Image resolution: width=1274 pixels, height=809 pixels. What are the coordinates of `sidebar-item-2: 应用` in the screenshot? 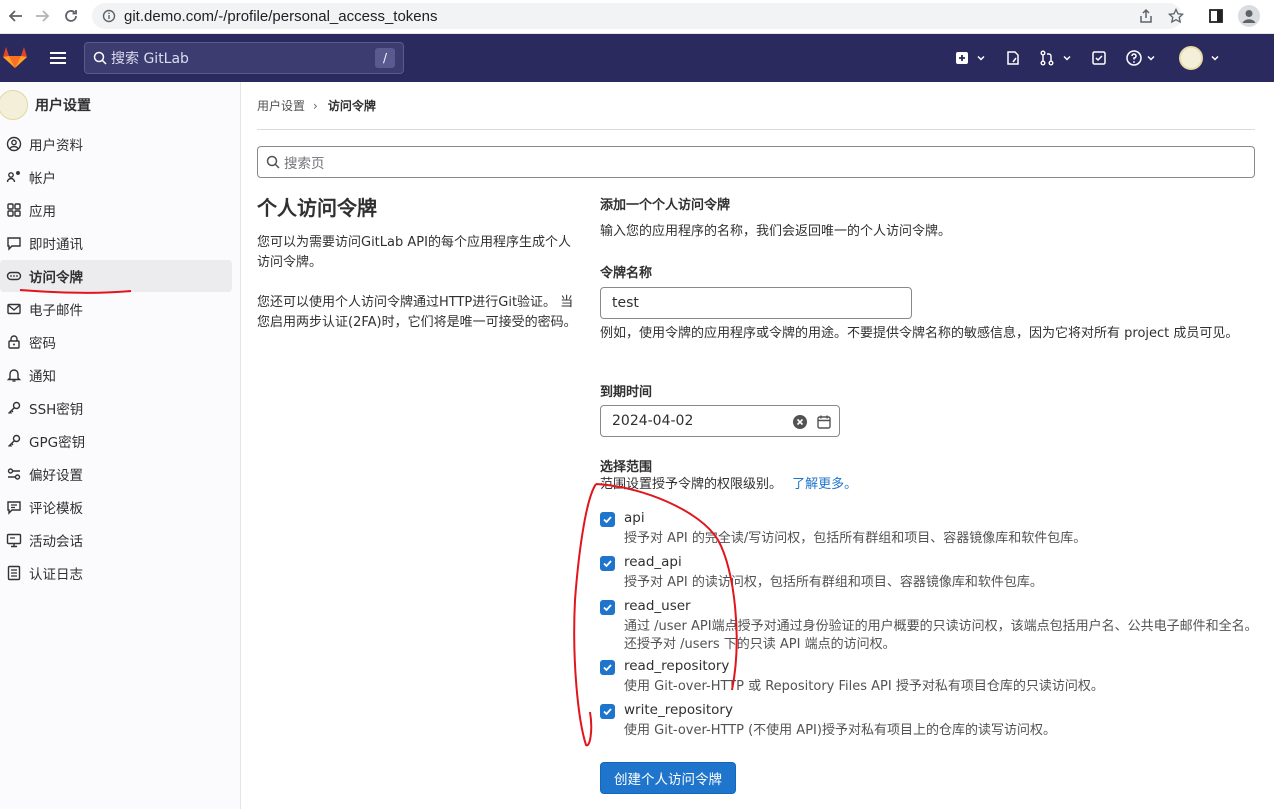 It's located at (116, 210).